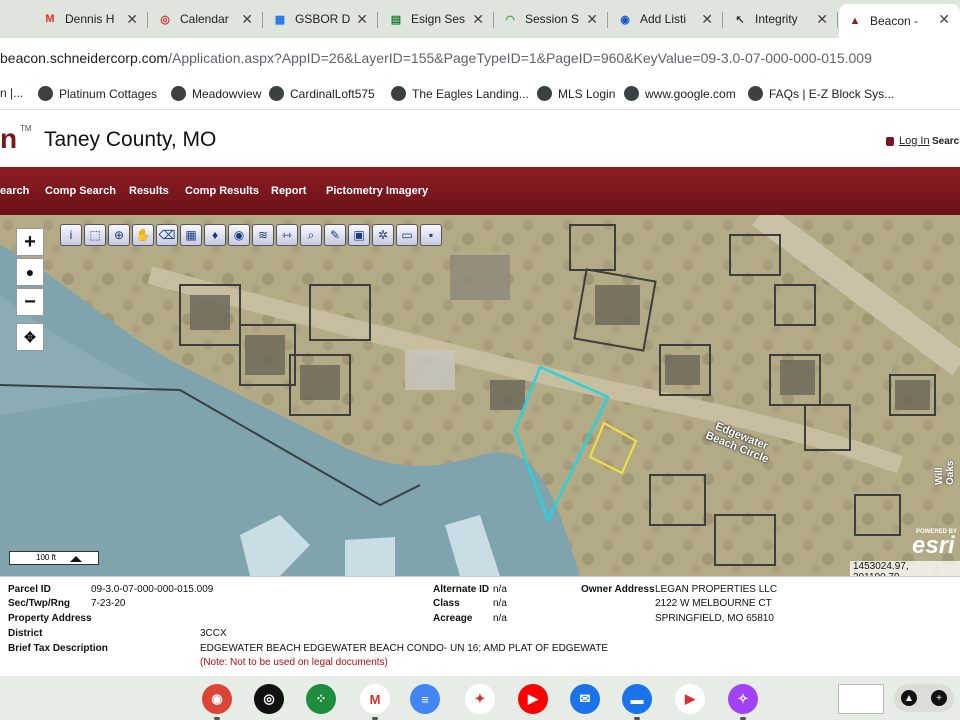 This screenshot has height=720, width=960. I want to click on app-glyph: ⁘, so click(321, 698).